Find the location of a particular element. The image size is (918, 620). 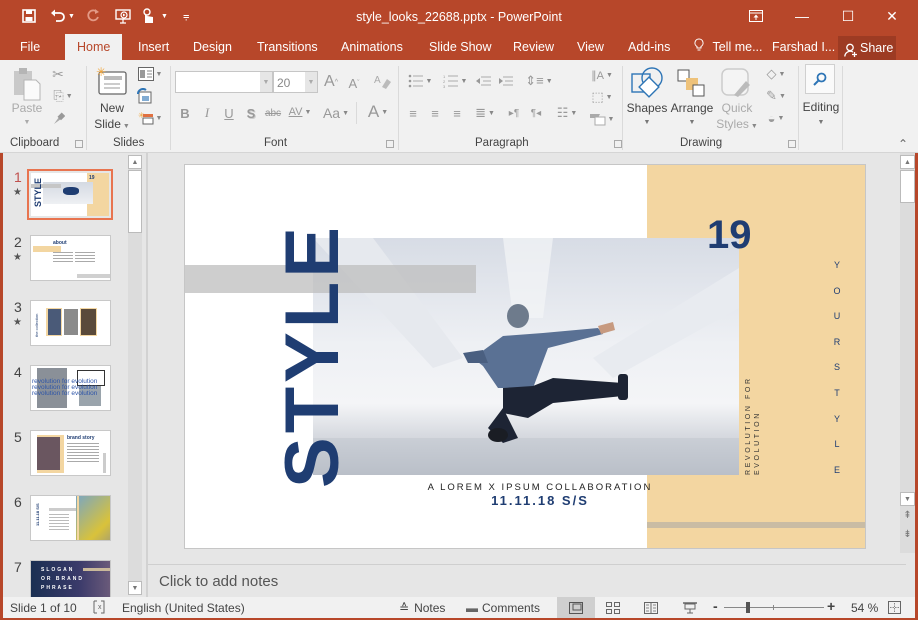

arrange-dropdown-icon: ▼ is located at coordinates (692, 122).